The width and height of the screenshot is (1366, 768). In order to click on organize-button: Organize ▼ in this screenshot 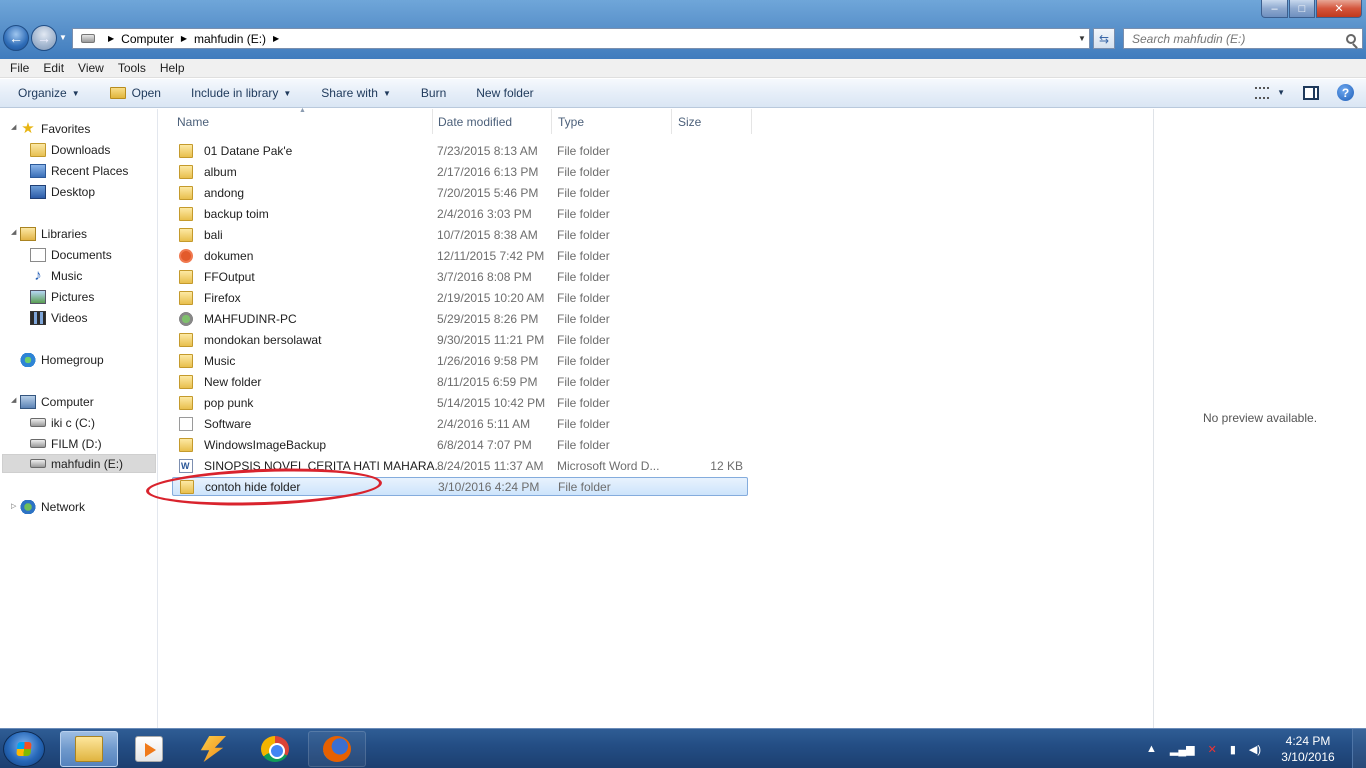, I will do `click(49, 93)`.